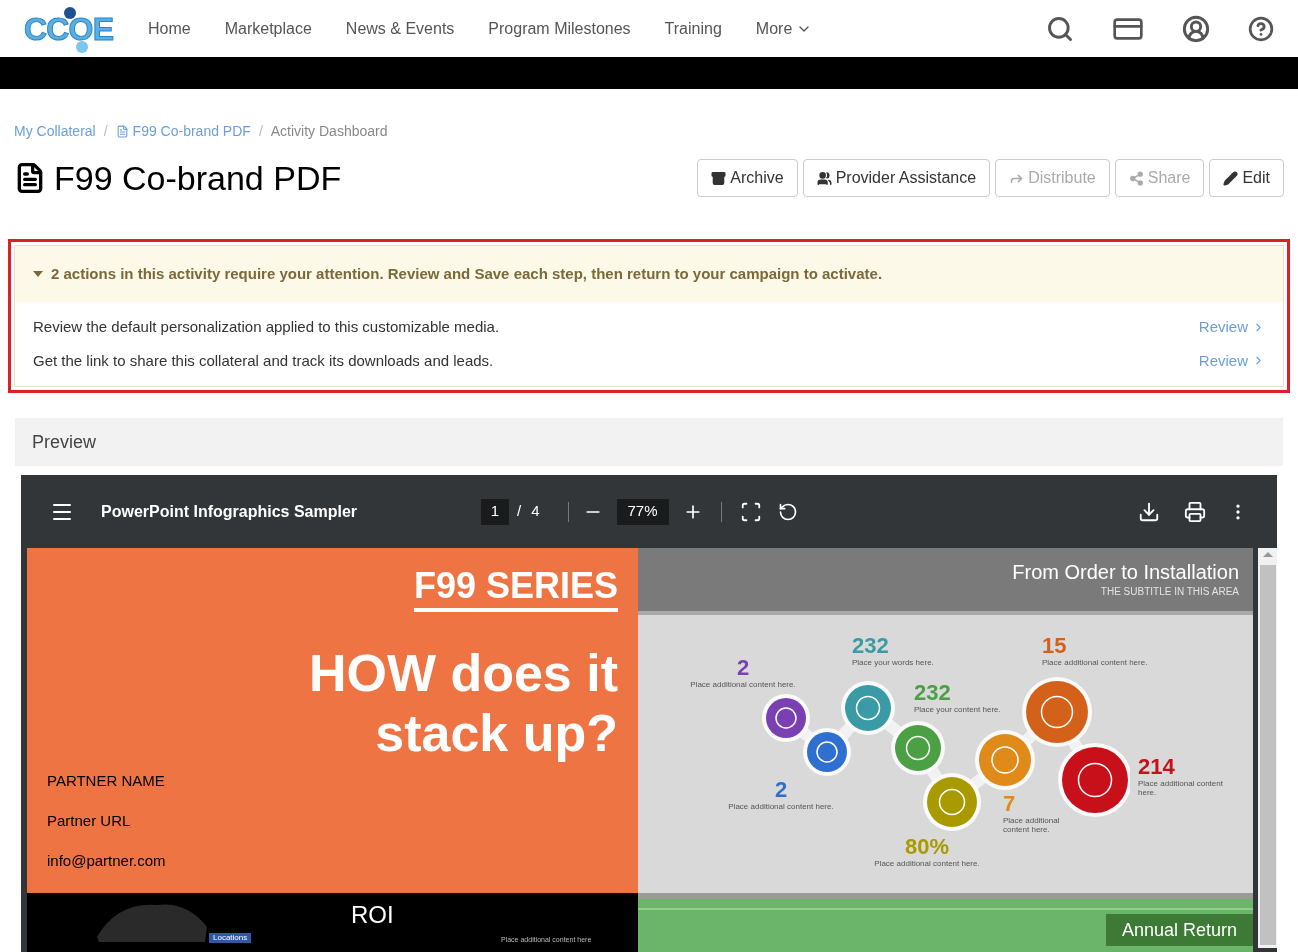  Describe the element at coordinates (1054, 646) in the screenshot. I see `stat-number: 15` at that location.